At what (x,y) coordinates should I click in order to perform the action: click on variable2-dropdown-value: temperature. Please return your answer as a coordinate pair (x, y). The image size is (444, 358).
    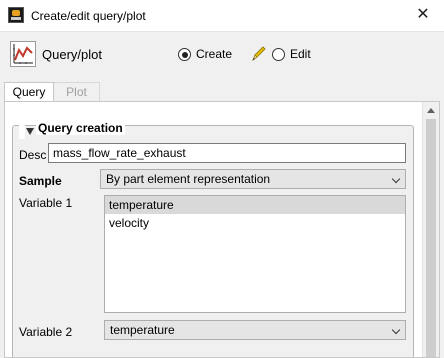
    Looking at the image, I should click on (142, 330).